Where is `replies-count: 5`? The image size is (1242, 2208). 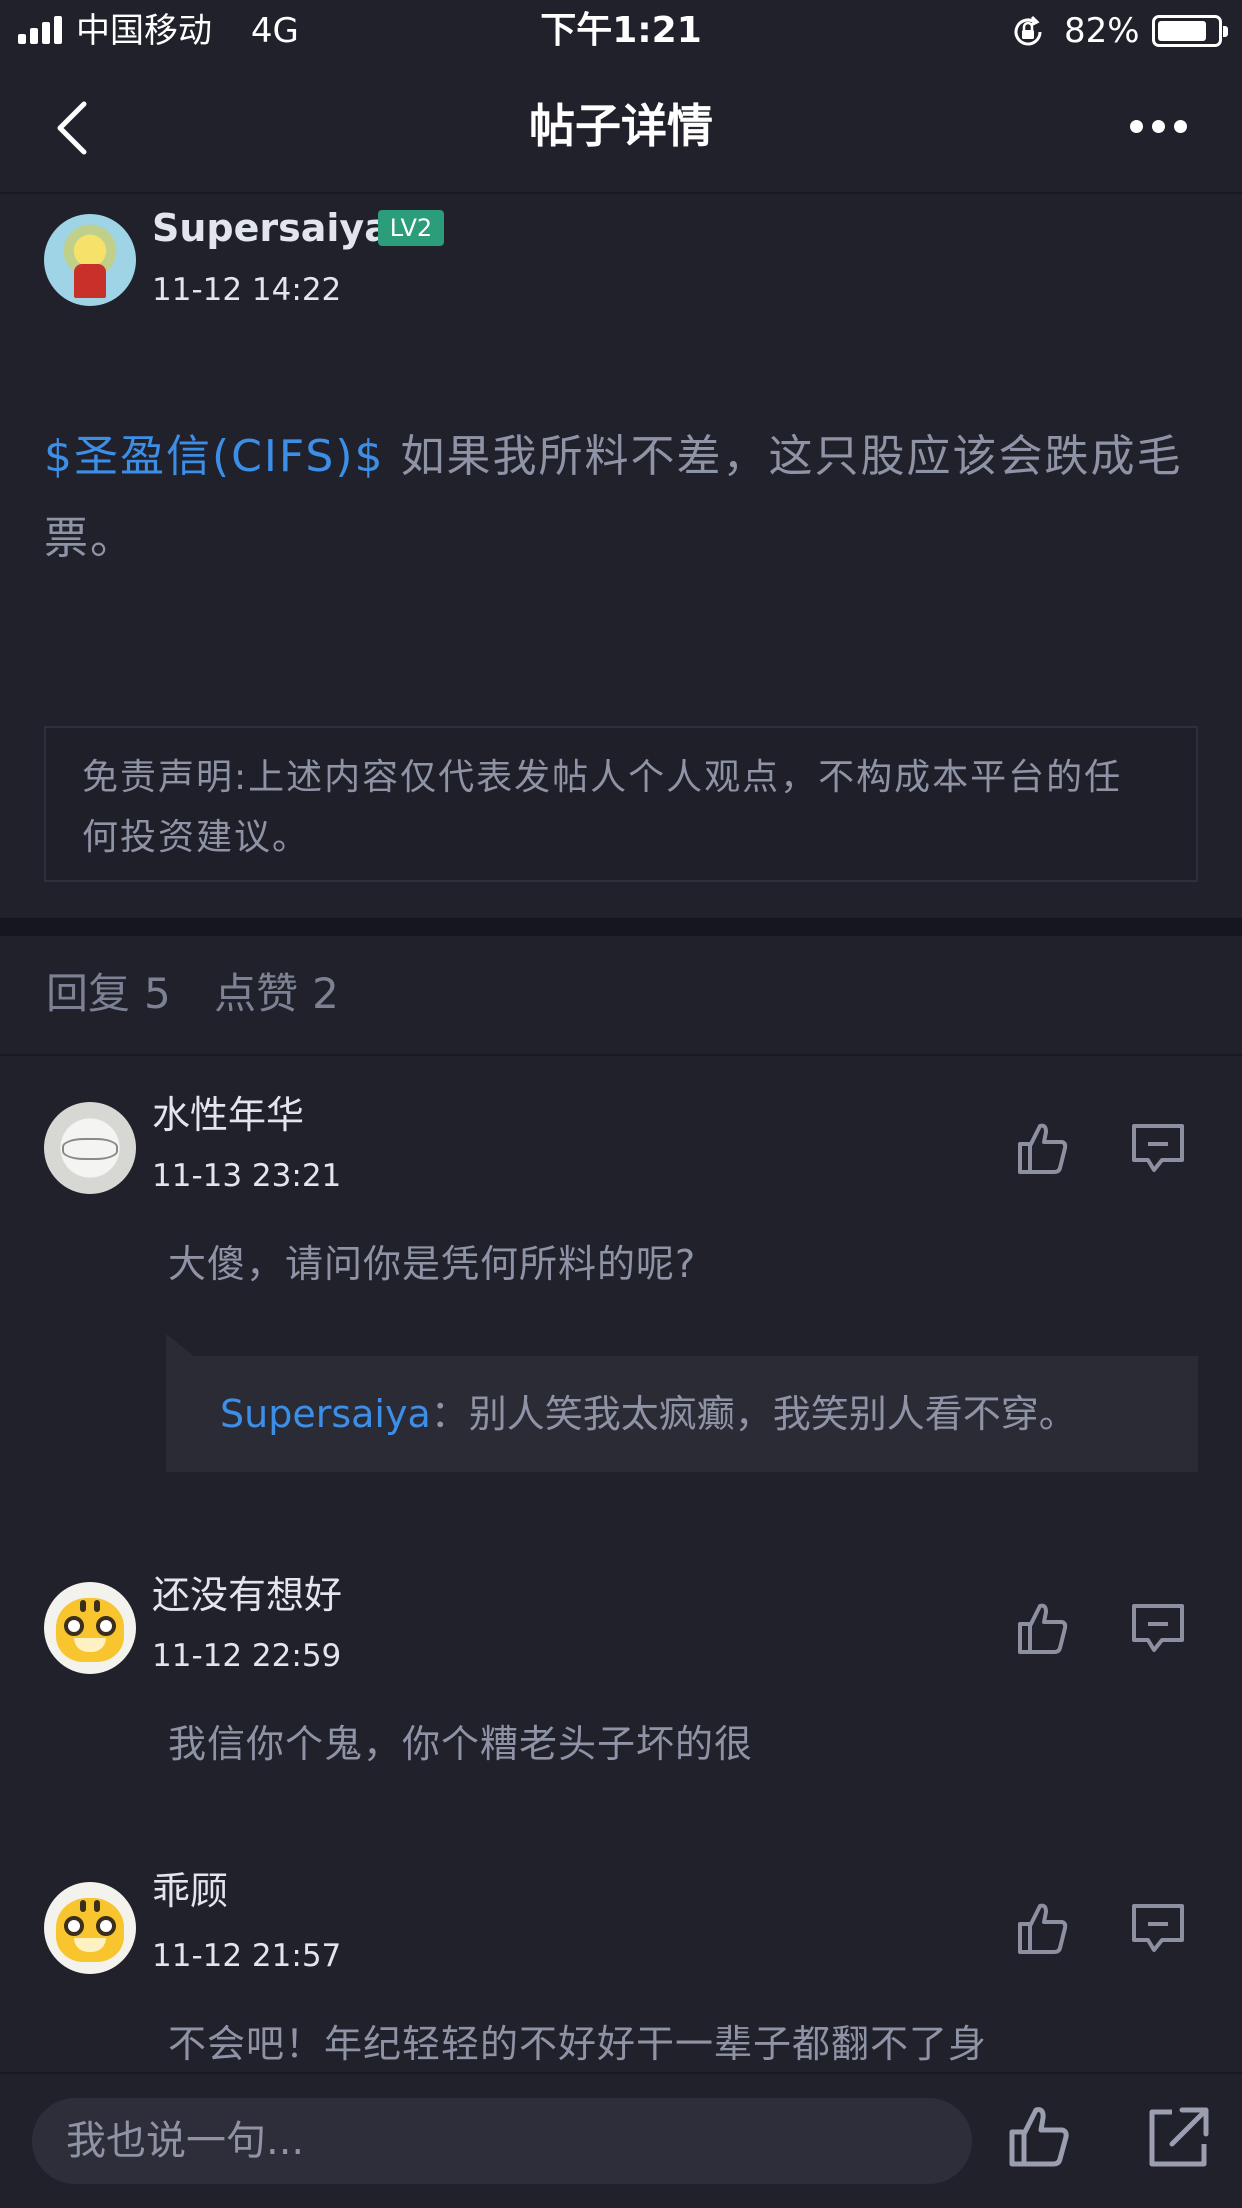 replies-count: 5 is located at coordinates (157, 993).